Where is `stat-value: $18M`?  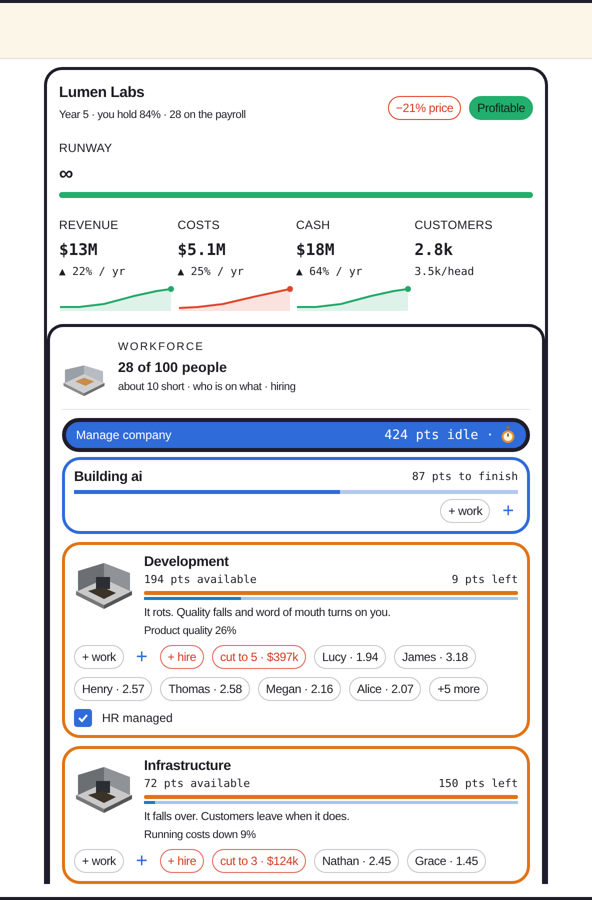
stat-value: $18M is located at coordinates (316, 249).